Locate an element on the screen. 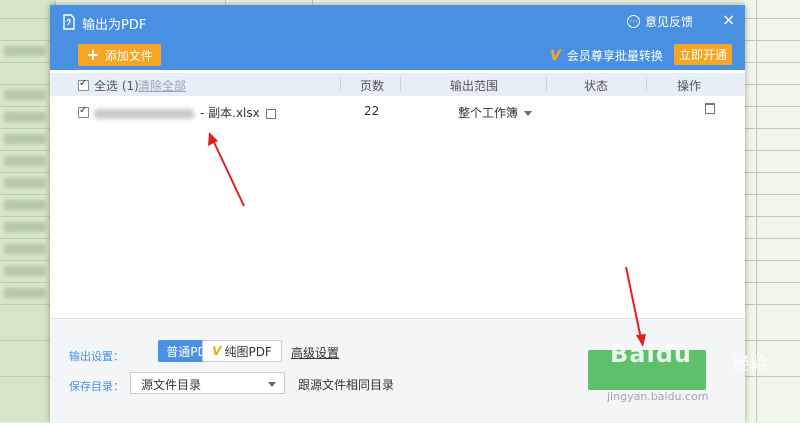 The width and height of the screenshot is (800, 423). dialog-title: 输出为PDF is located at coordinates (114, 25).